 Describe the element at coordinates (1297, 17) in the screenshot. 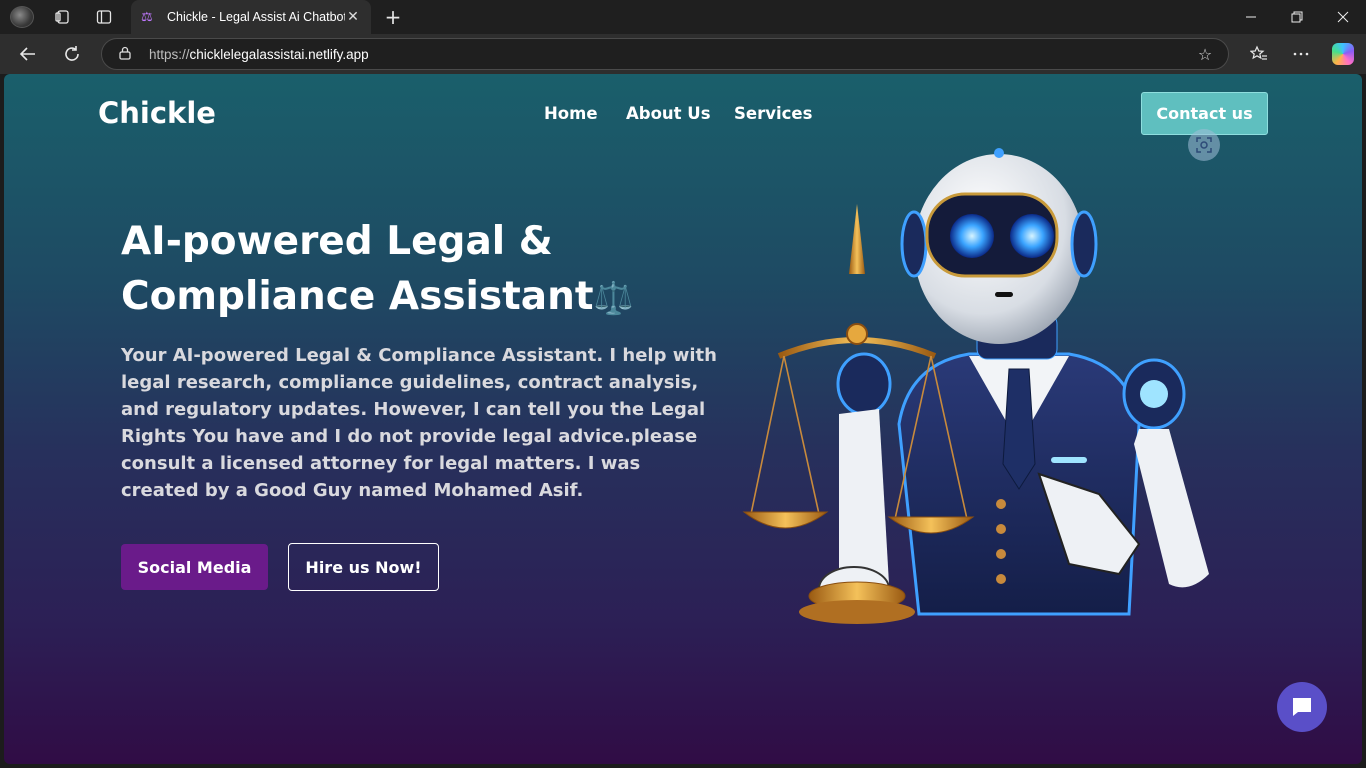

I see `restore-icon` at that location.